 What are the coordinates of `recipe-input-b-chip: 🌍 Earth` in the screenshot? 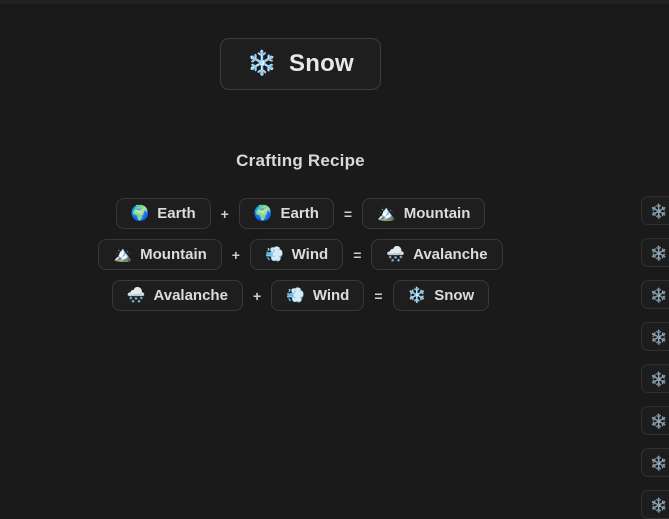 It's located at (286, 213).